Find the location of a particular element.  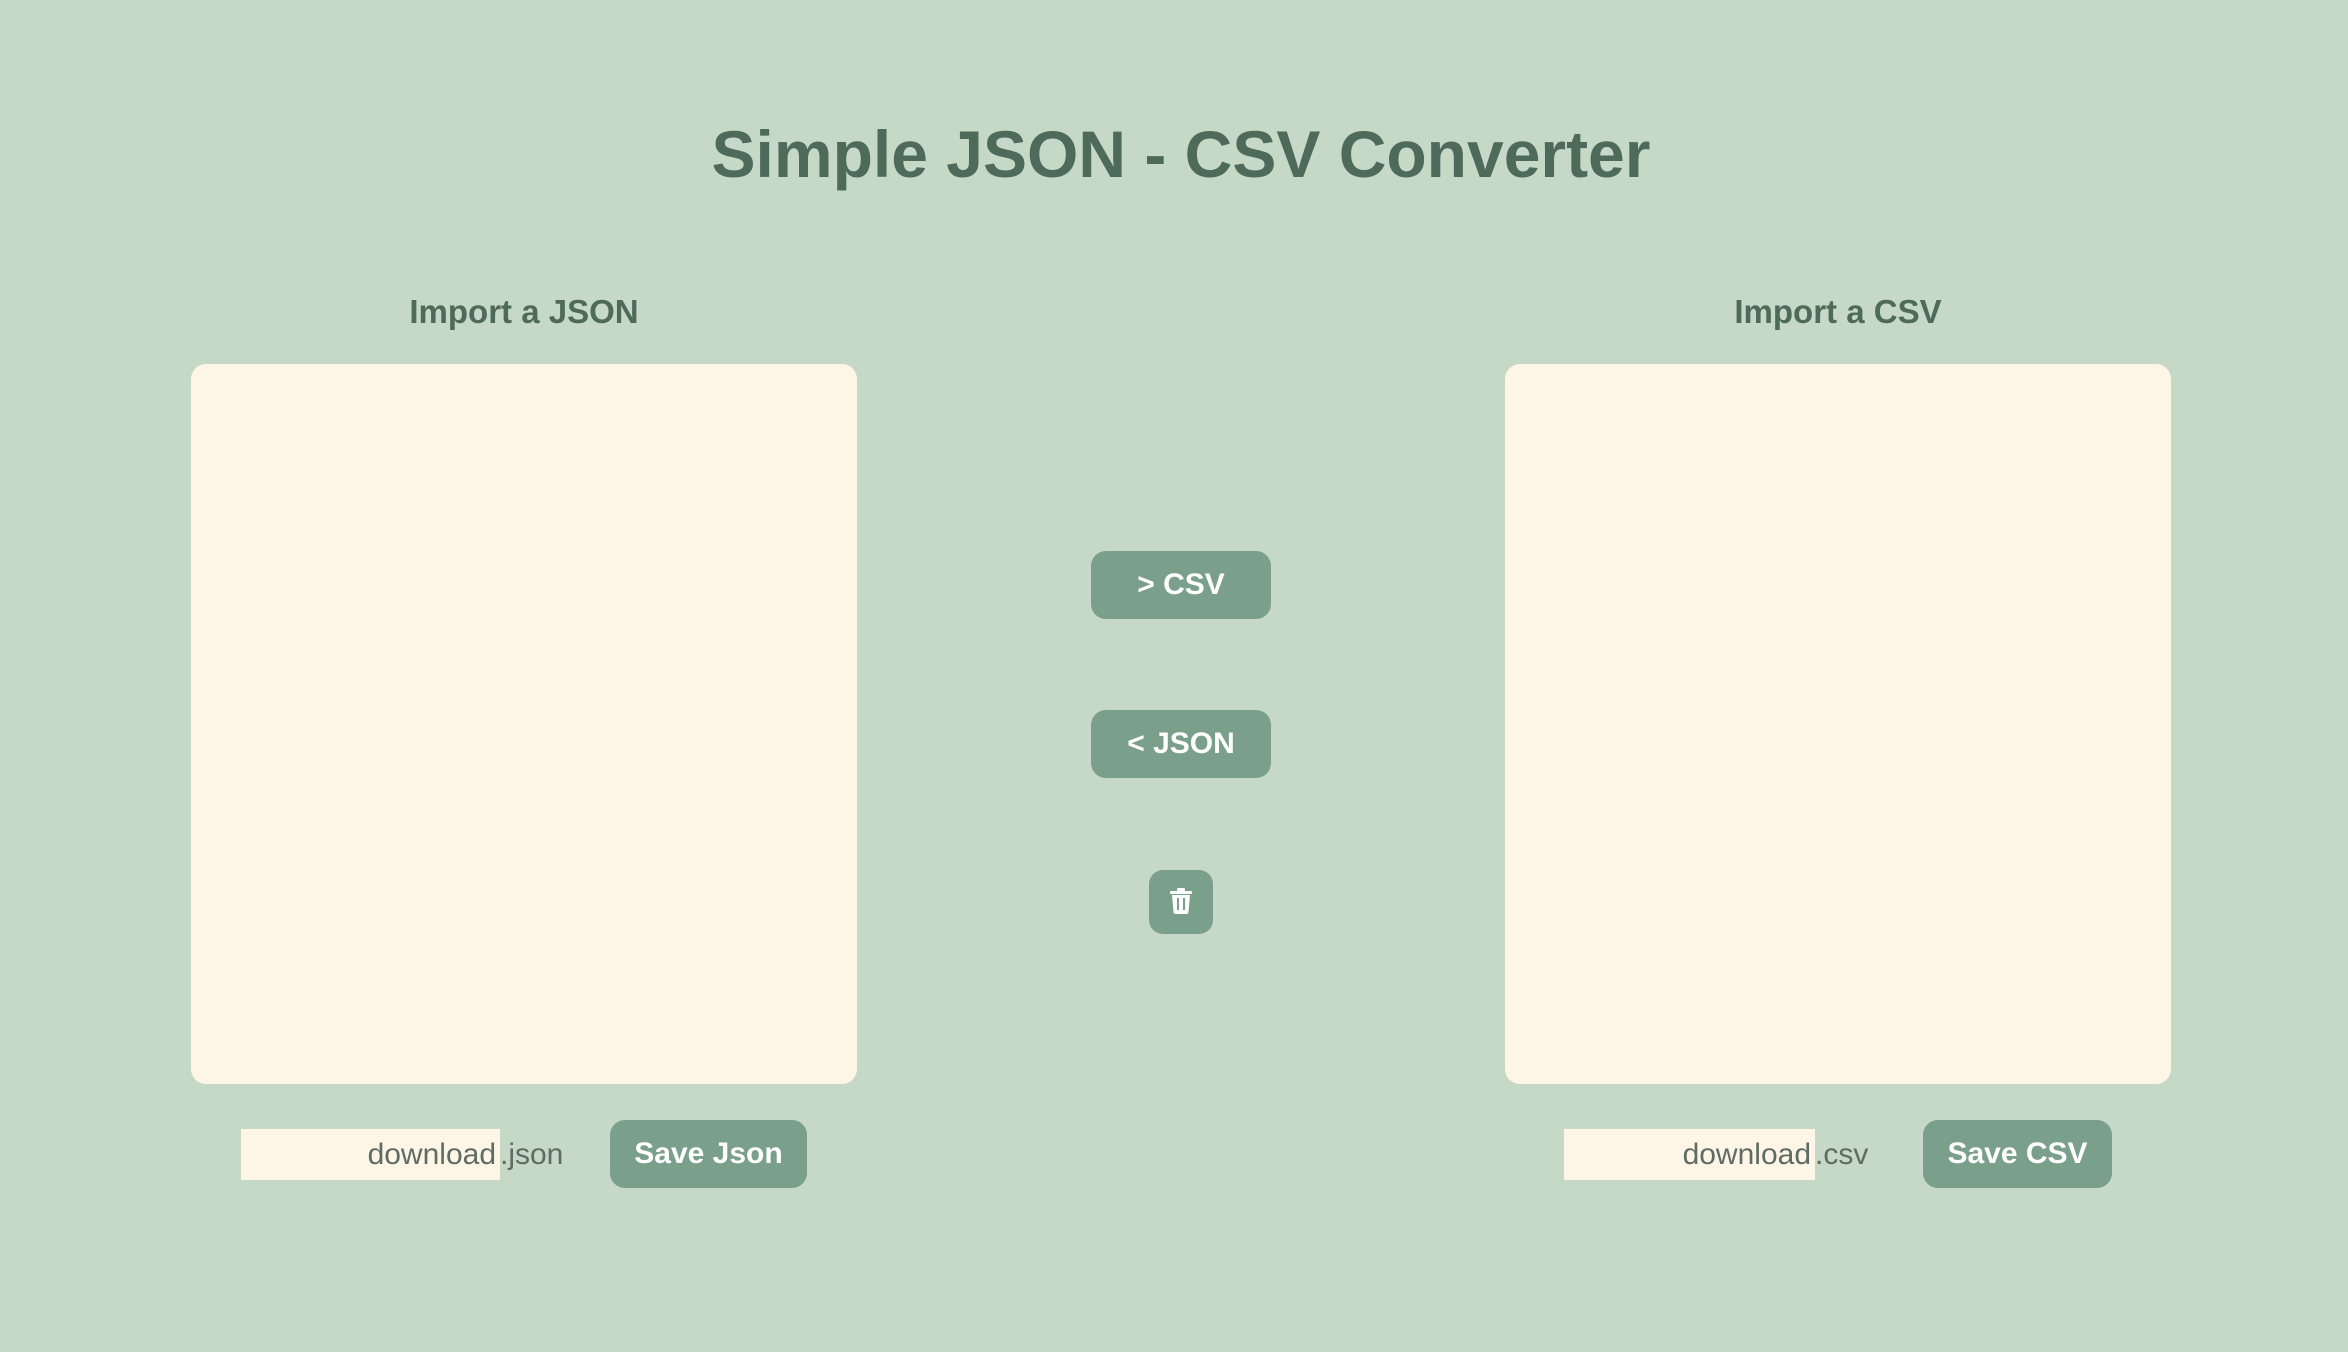

clear-button is located at coordinates (1181, 902).